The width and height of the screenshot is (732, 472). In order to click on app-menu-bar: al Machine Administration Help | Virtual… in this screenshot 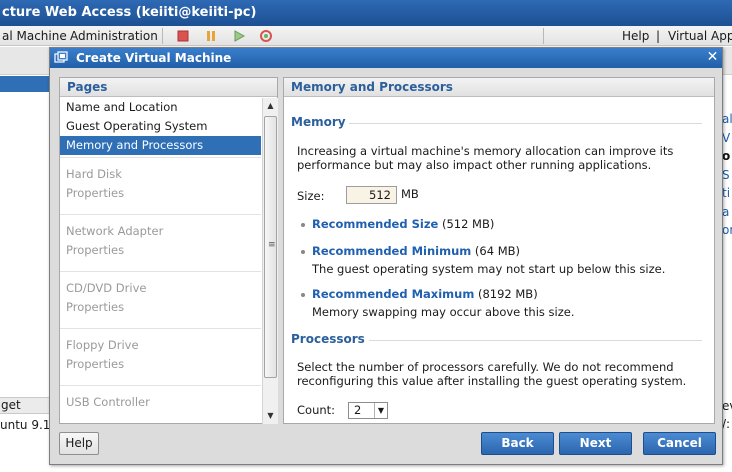, I will do `click(366, 36)`.